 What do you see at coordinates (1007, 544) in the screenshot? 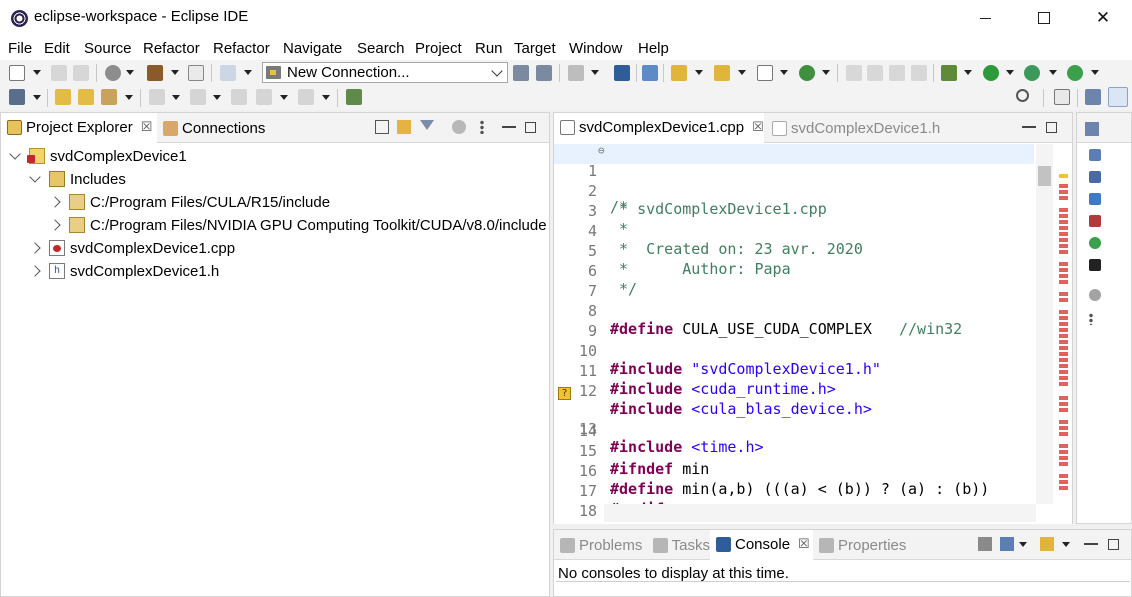
I see `display-console-icon` at bounding box center [1007, 544].